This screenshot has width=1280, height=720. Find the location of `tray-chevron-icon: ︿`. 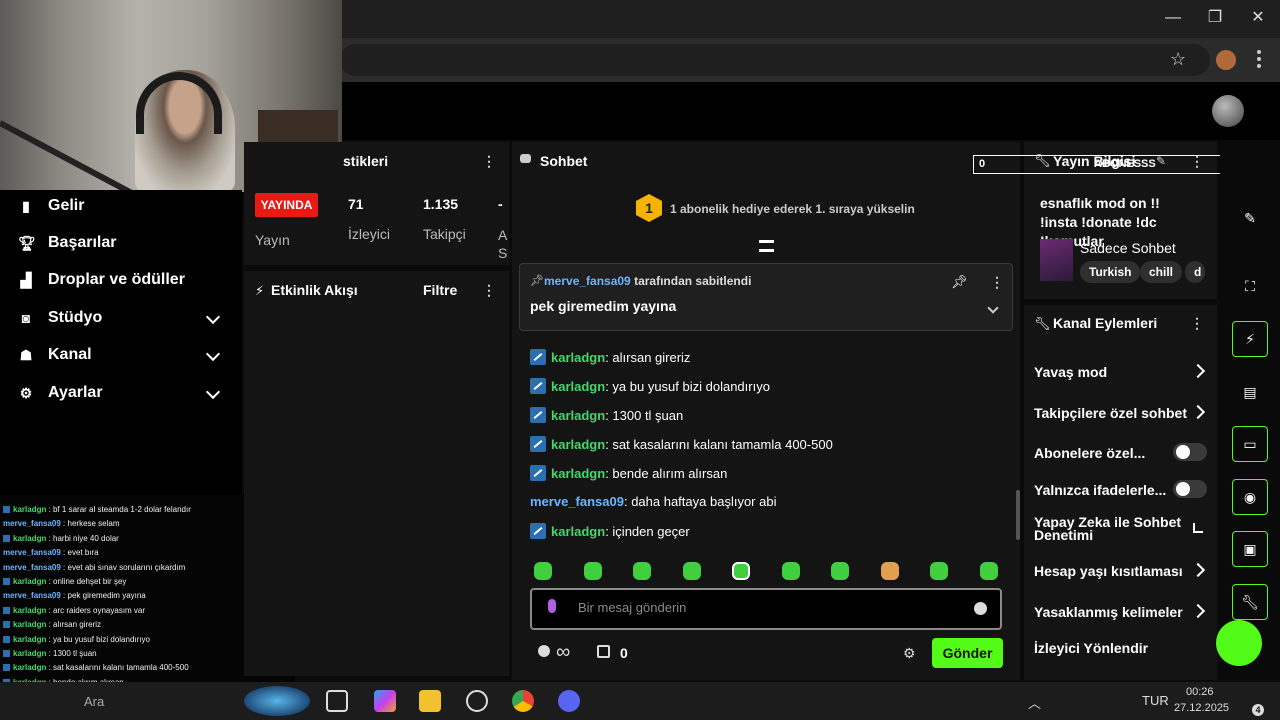

tray-chevron-icon: ︿ is located at coordinates (1034, 702).